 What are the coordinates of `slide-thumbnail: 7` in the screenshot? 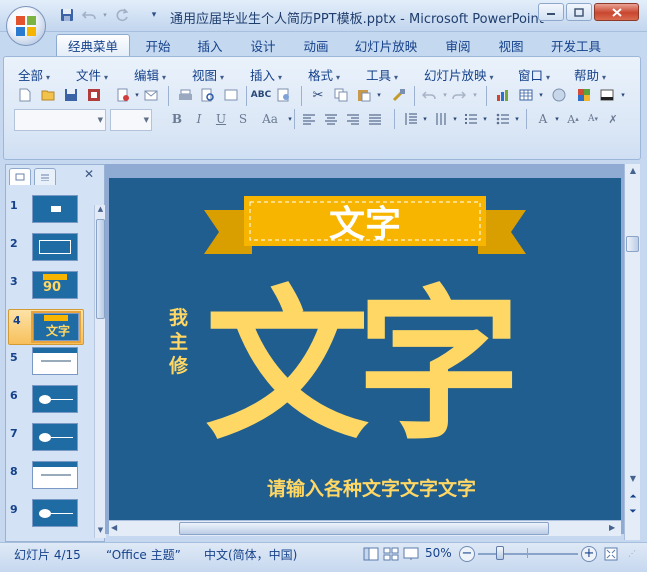 It's located at (48, 441).